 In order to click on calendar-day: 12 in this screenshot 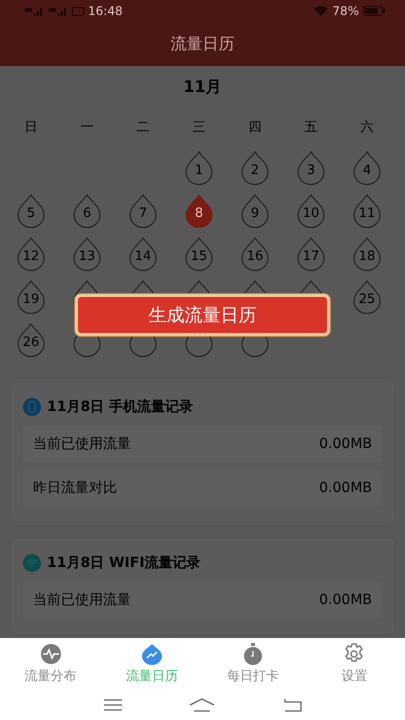, I will do `click(31, 253)`.